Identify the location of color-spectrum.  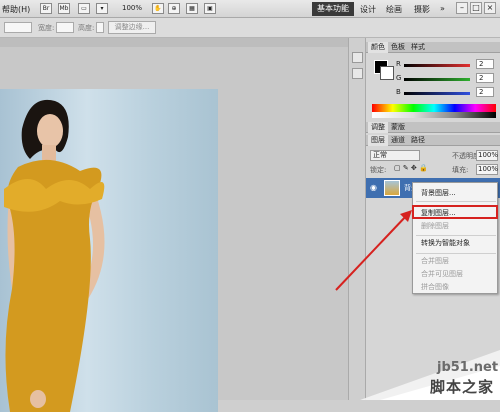
(434, 111).